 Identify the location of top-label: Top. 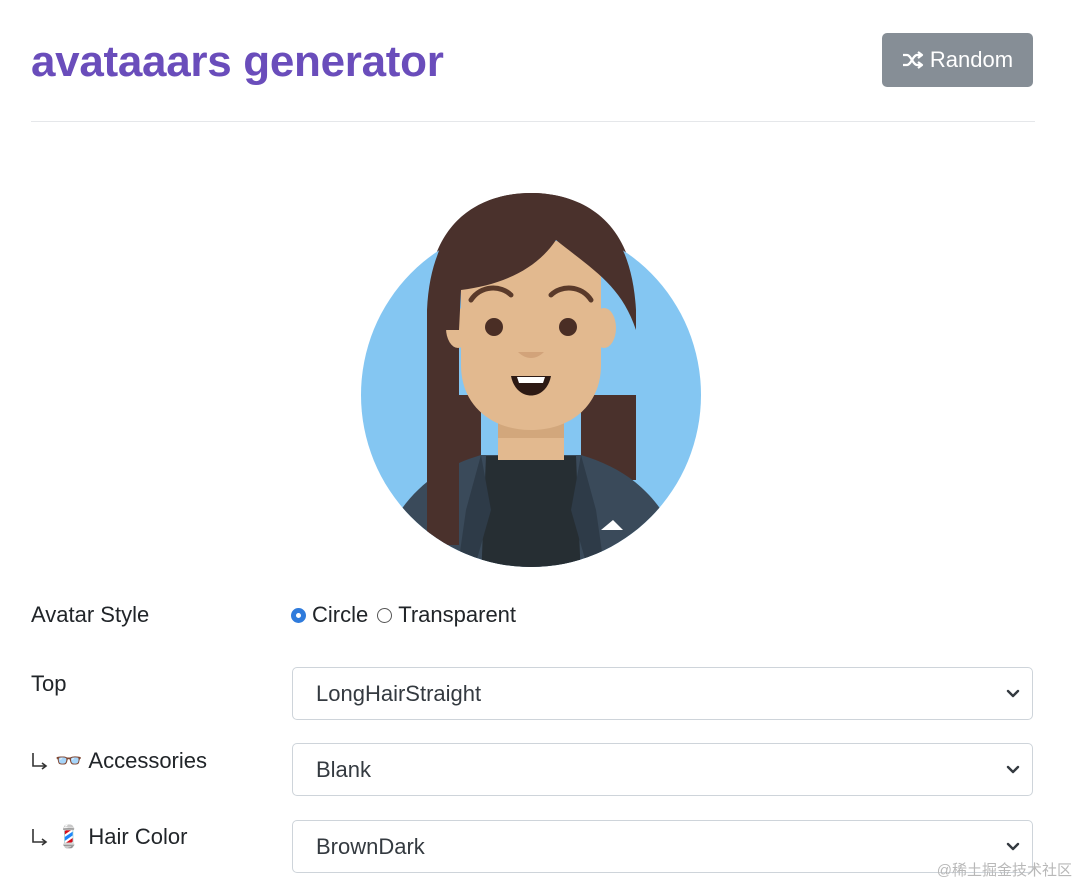
(49, 683).